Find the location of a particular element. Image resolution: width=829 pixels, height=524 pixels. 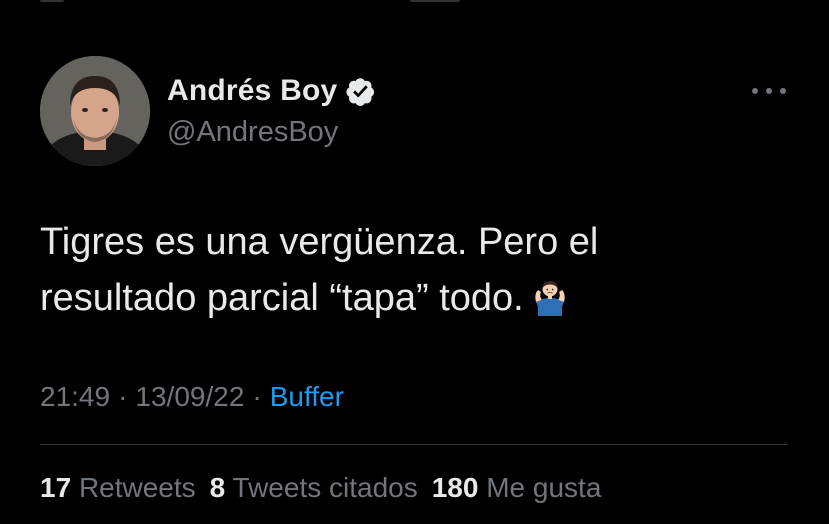

tweet-time: 21:49 is located at coordinates (75, 396).